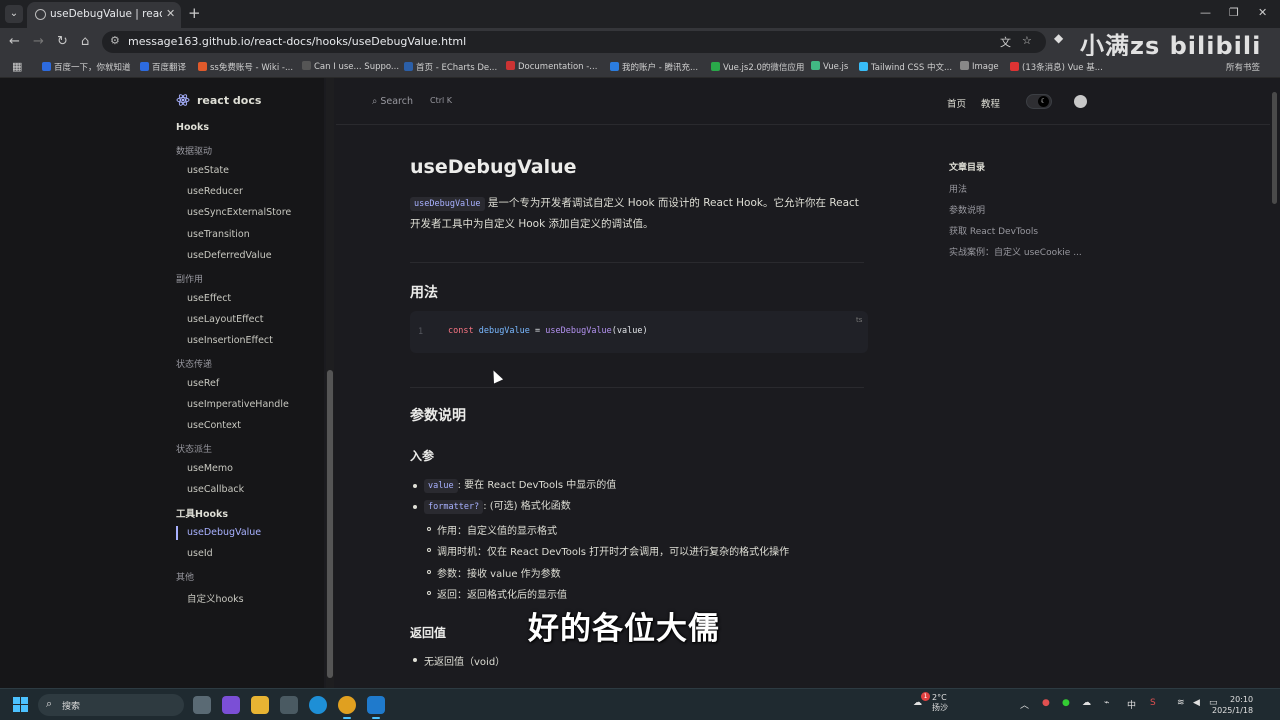 The height and width of the screenshot is (720, 1280). Describe the element at coordinates (1080, 101) in the screenshot. I see `github-icon` at that location.